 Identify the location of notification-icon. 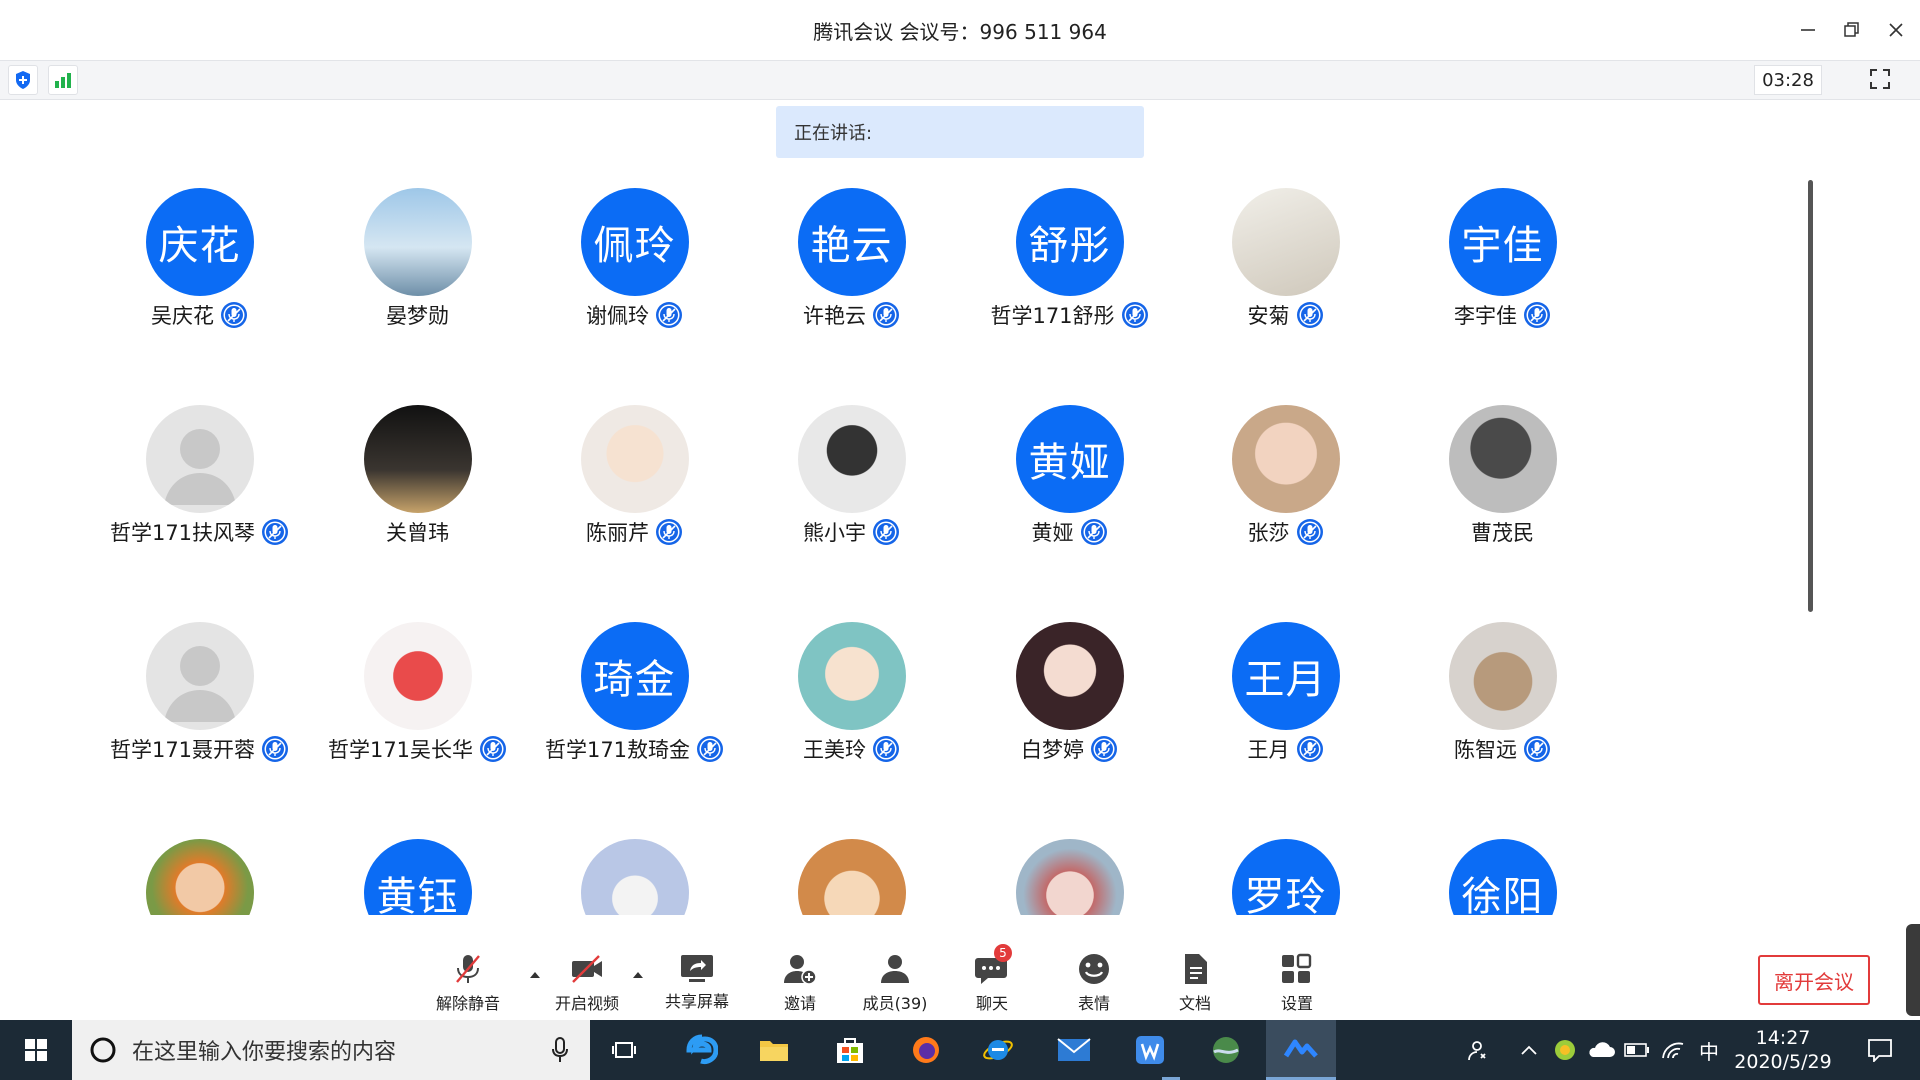
(1880, 1050).